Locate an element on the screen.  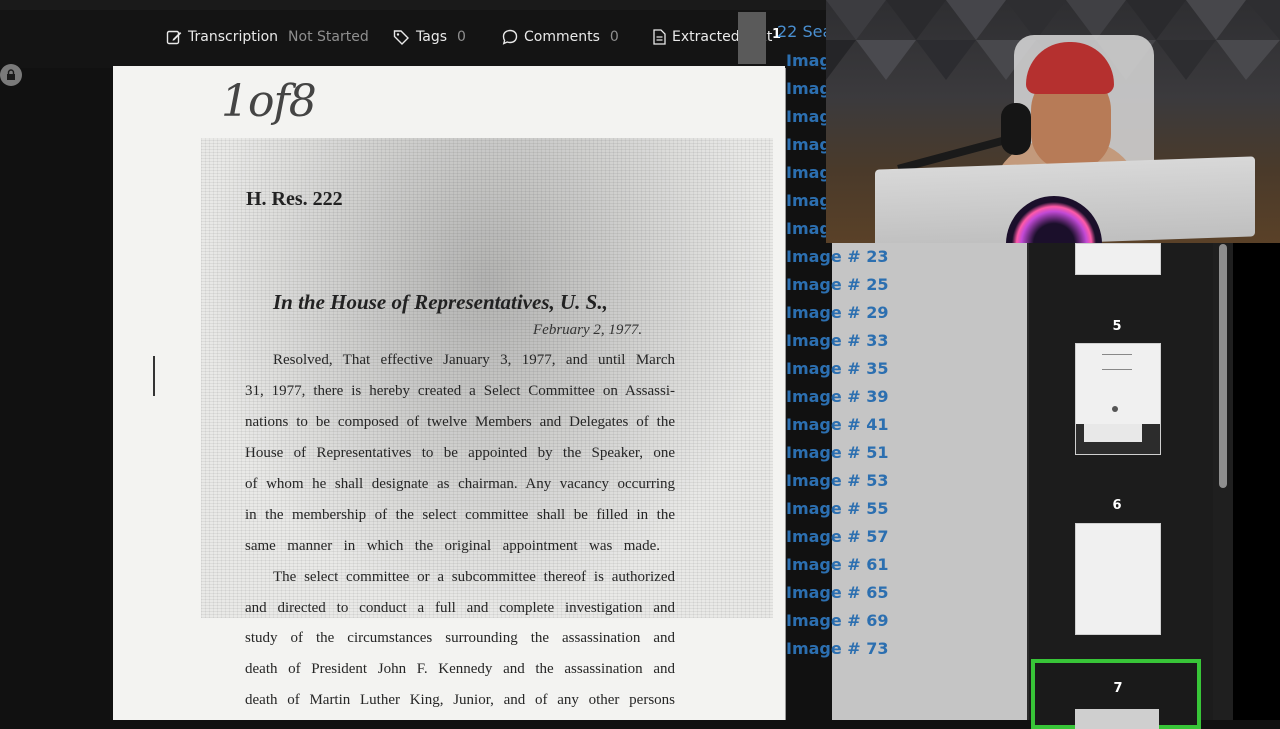
handwritten-page-note: 1of8 is located at coordinates (269, 101).